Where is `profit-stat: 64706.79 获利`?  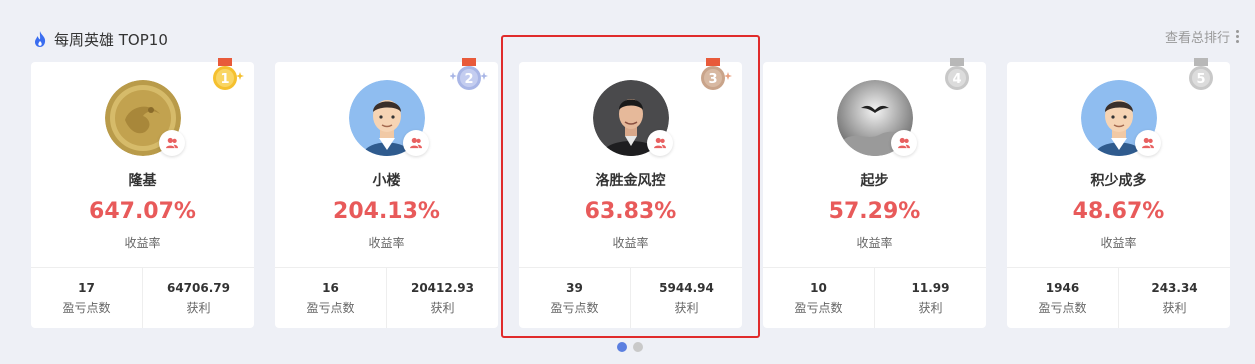
profit-stat: 64706.79 获利 is located at coordinates (198, 298).